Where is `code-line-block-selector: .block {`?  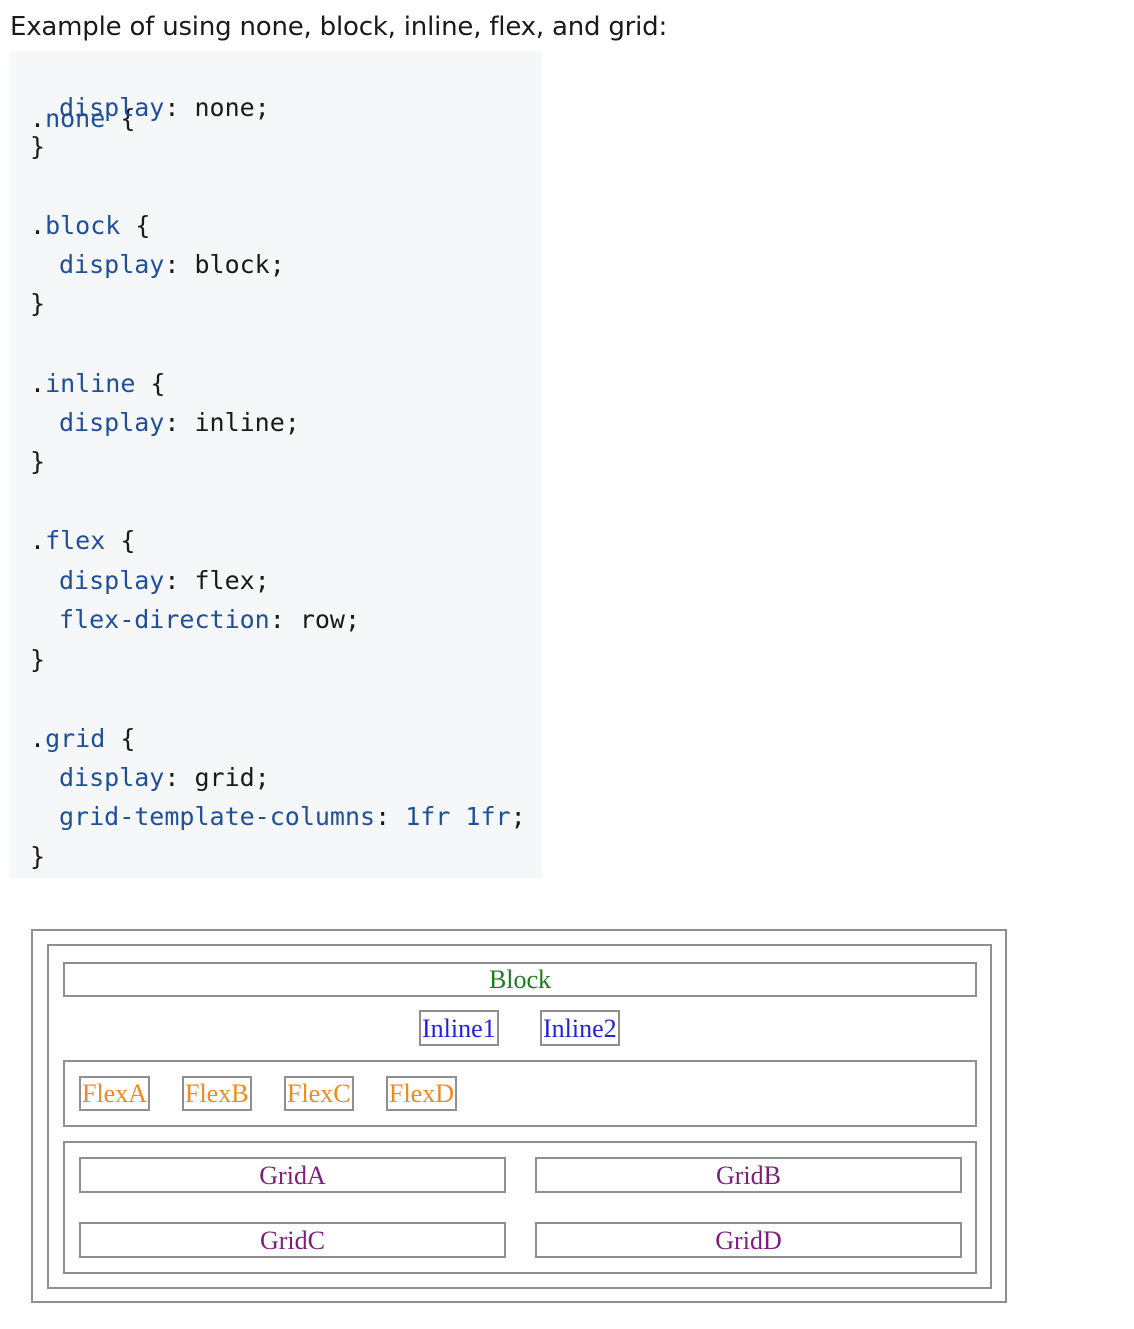
code-line-block-selector: .block { is located at coordinates (90, 225).